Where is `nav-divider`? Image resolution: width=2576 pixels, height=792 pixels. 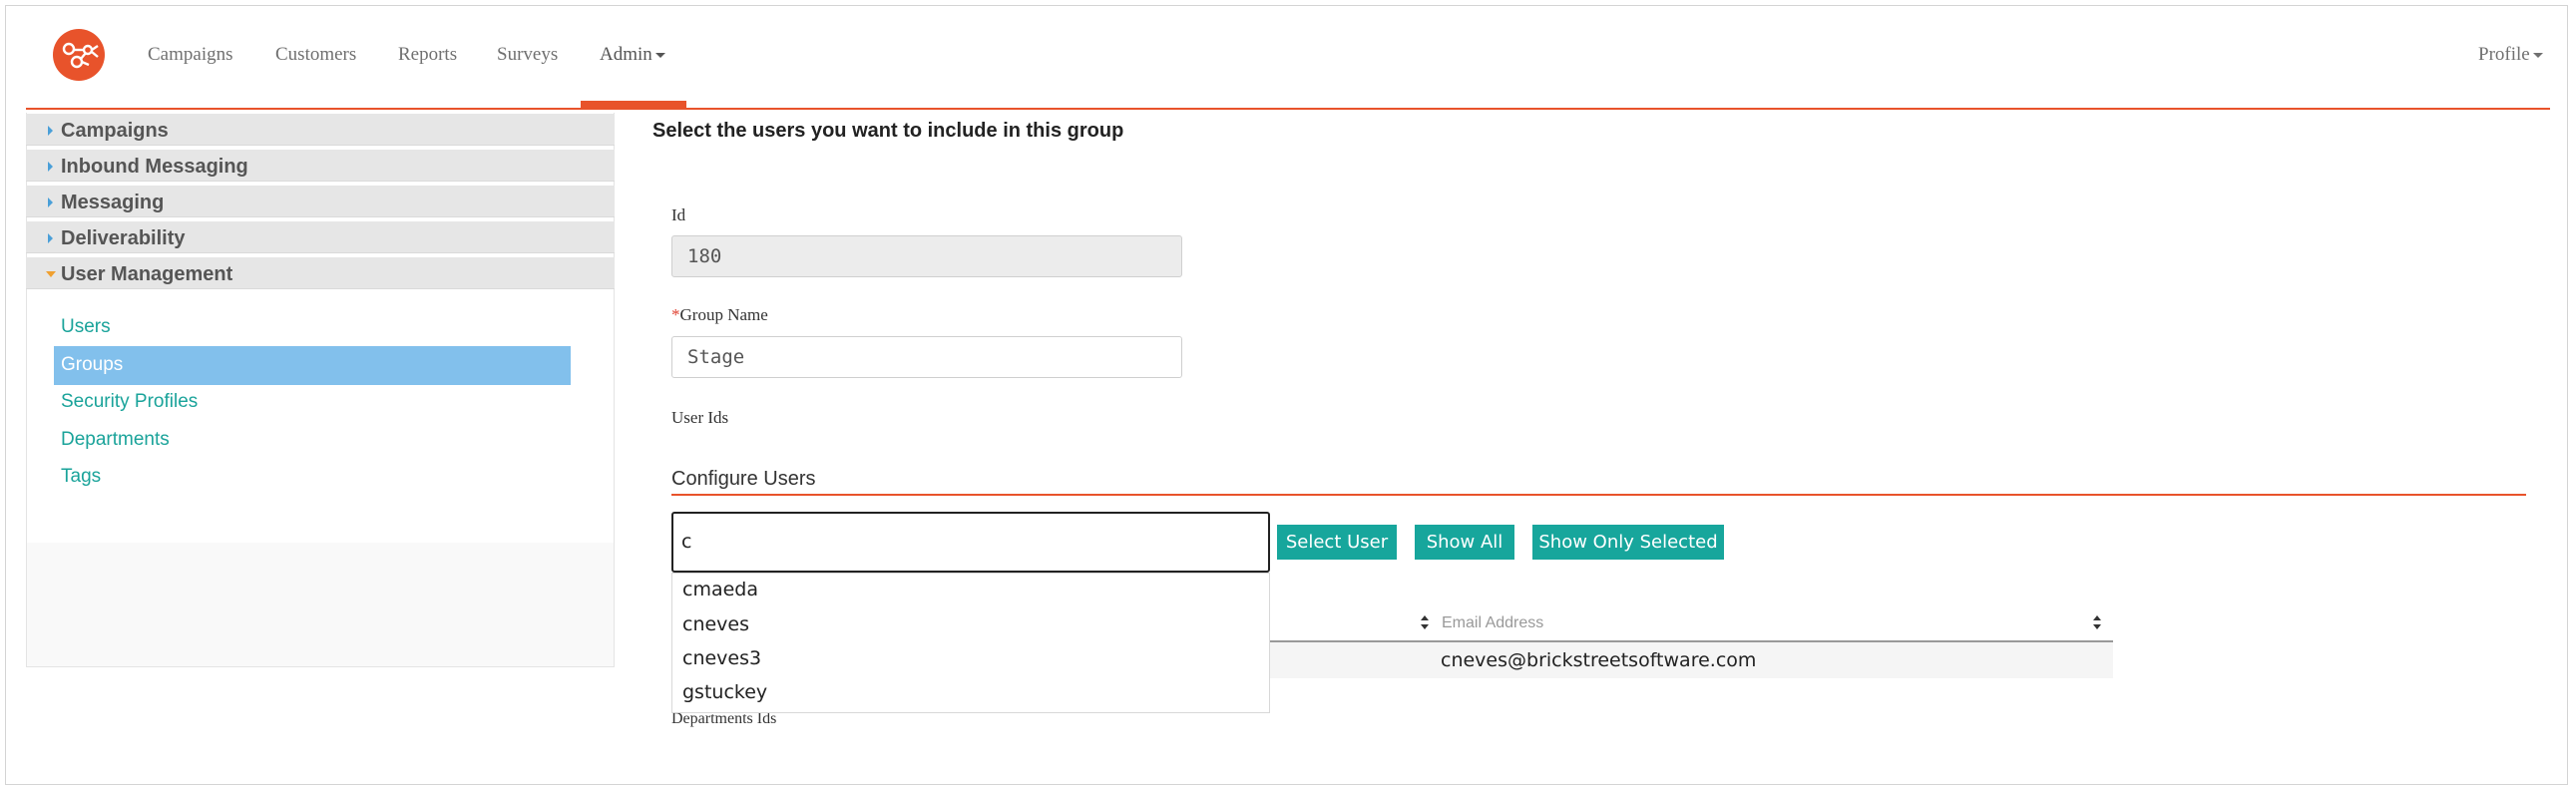
nav-divider is located at coordinates (1288, 109).